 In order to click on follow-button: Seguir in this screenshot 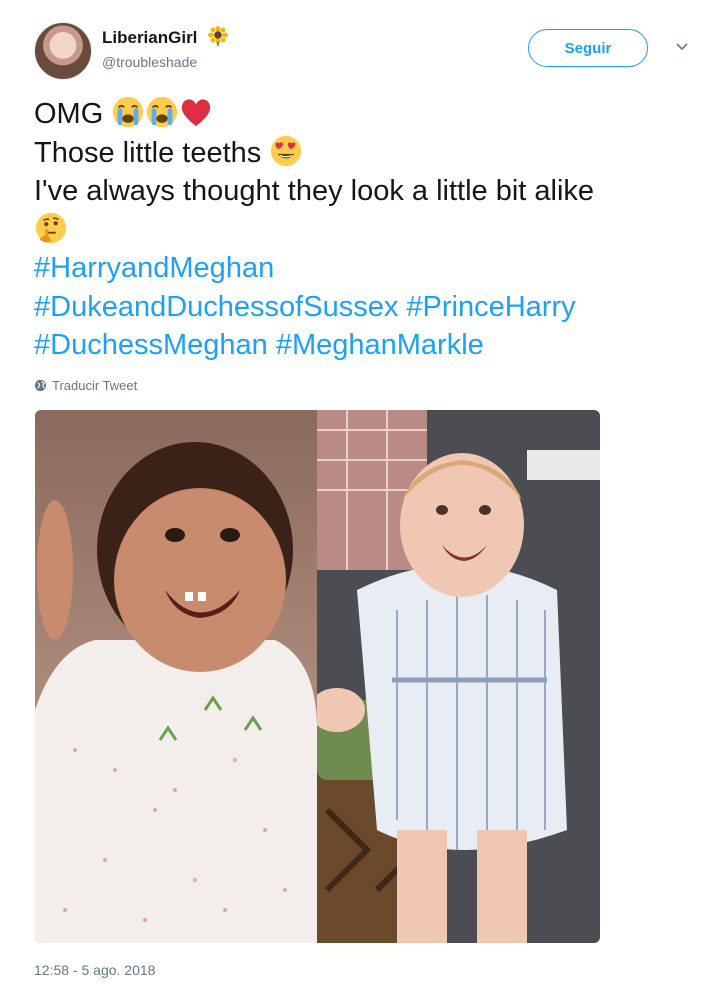, I will do `click(588, 48)`.